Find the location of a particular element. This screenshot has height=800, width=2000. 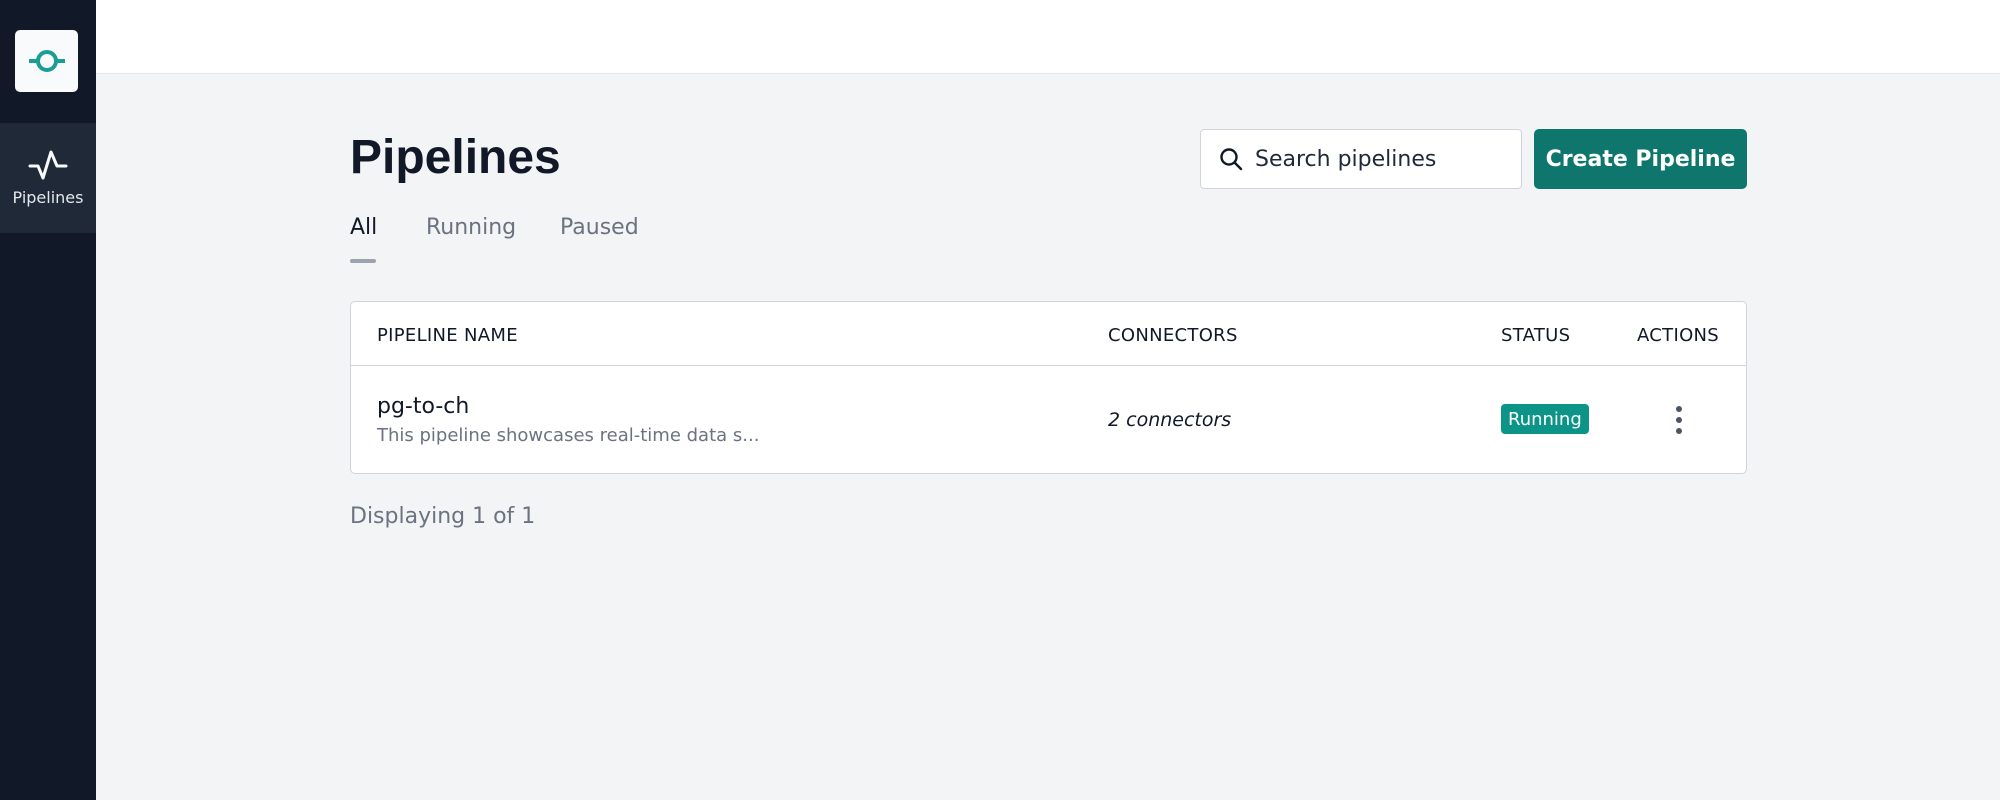

column-header-status: STATUS is located at coordinates (1536, 335).